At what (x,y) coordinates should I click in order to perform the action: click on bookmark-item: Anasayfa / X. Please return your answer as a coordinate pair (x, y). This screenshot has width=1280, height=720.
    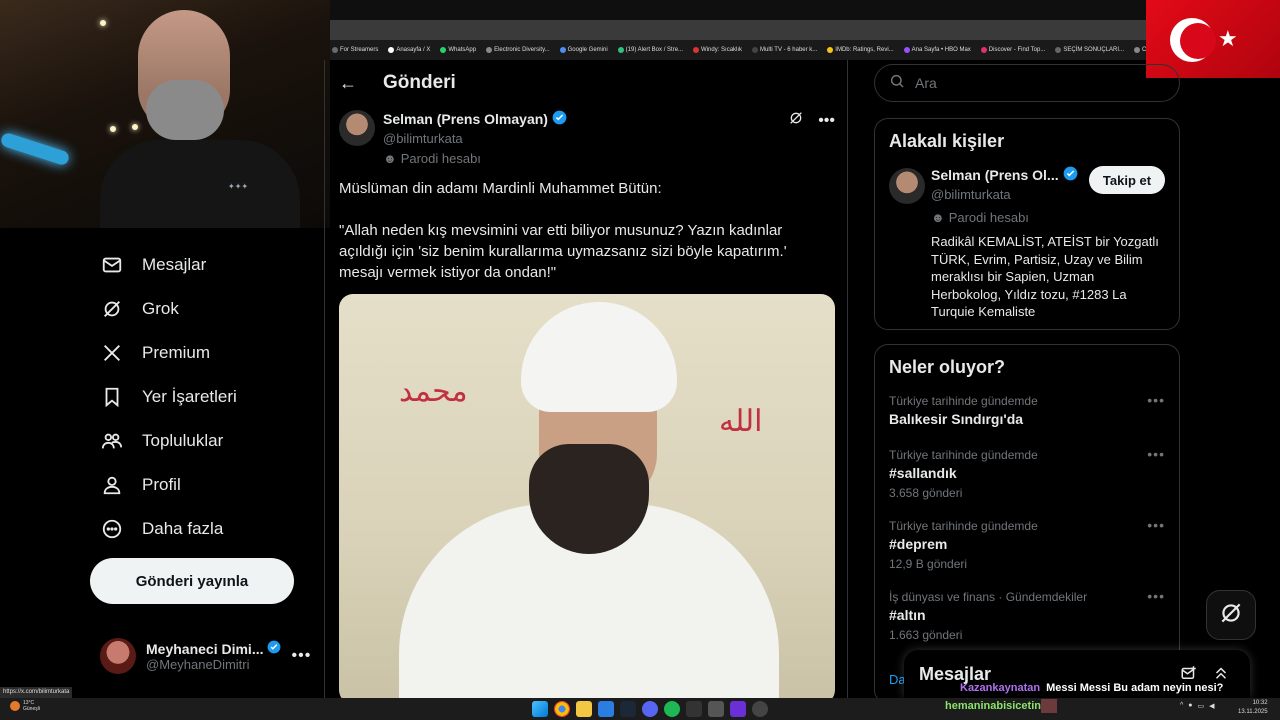
    Looking at the image, I should click on (409, 50).